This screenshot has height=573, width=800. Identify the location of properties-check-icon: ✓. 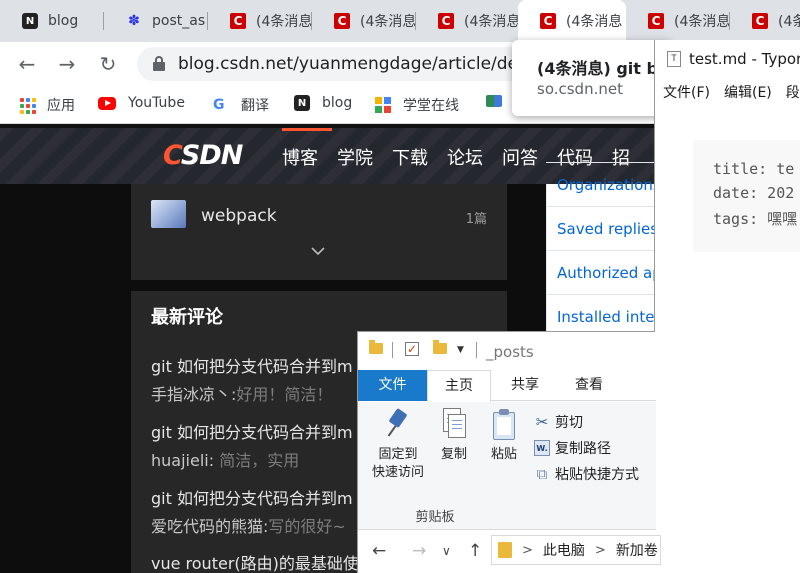
(412, 349).